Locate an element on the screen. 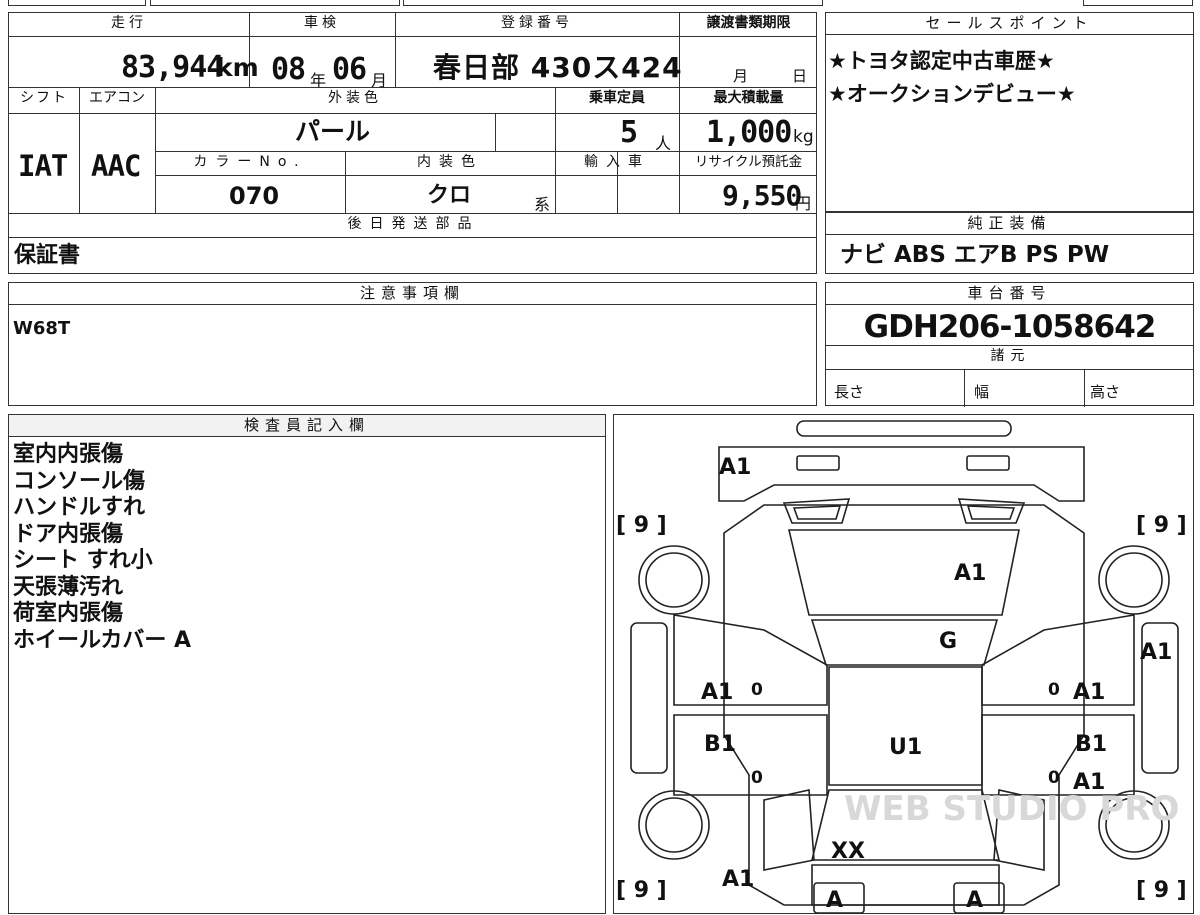  chassis-box: 車台番号 GDH206-1058642 諸元 長さ 幅 高さ is located at coordinates (1009, 344).